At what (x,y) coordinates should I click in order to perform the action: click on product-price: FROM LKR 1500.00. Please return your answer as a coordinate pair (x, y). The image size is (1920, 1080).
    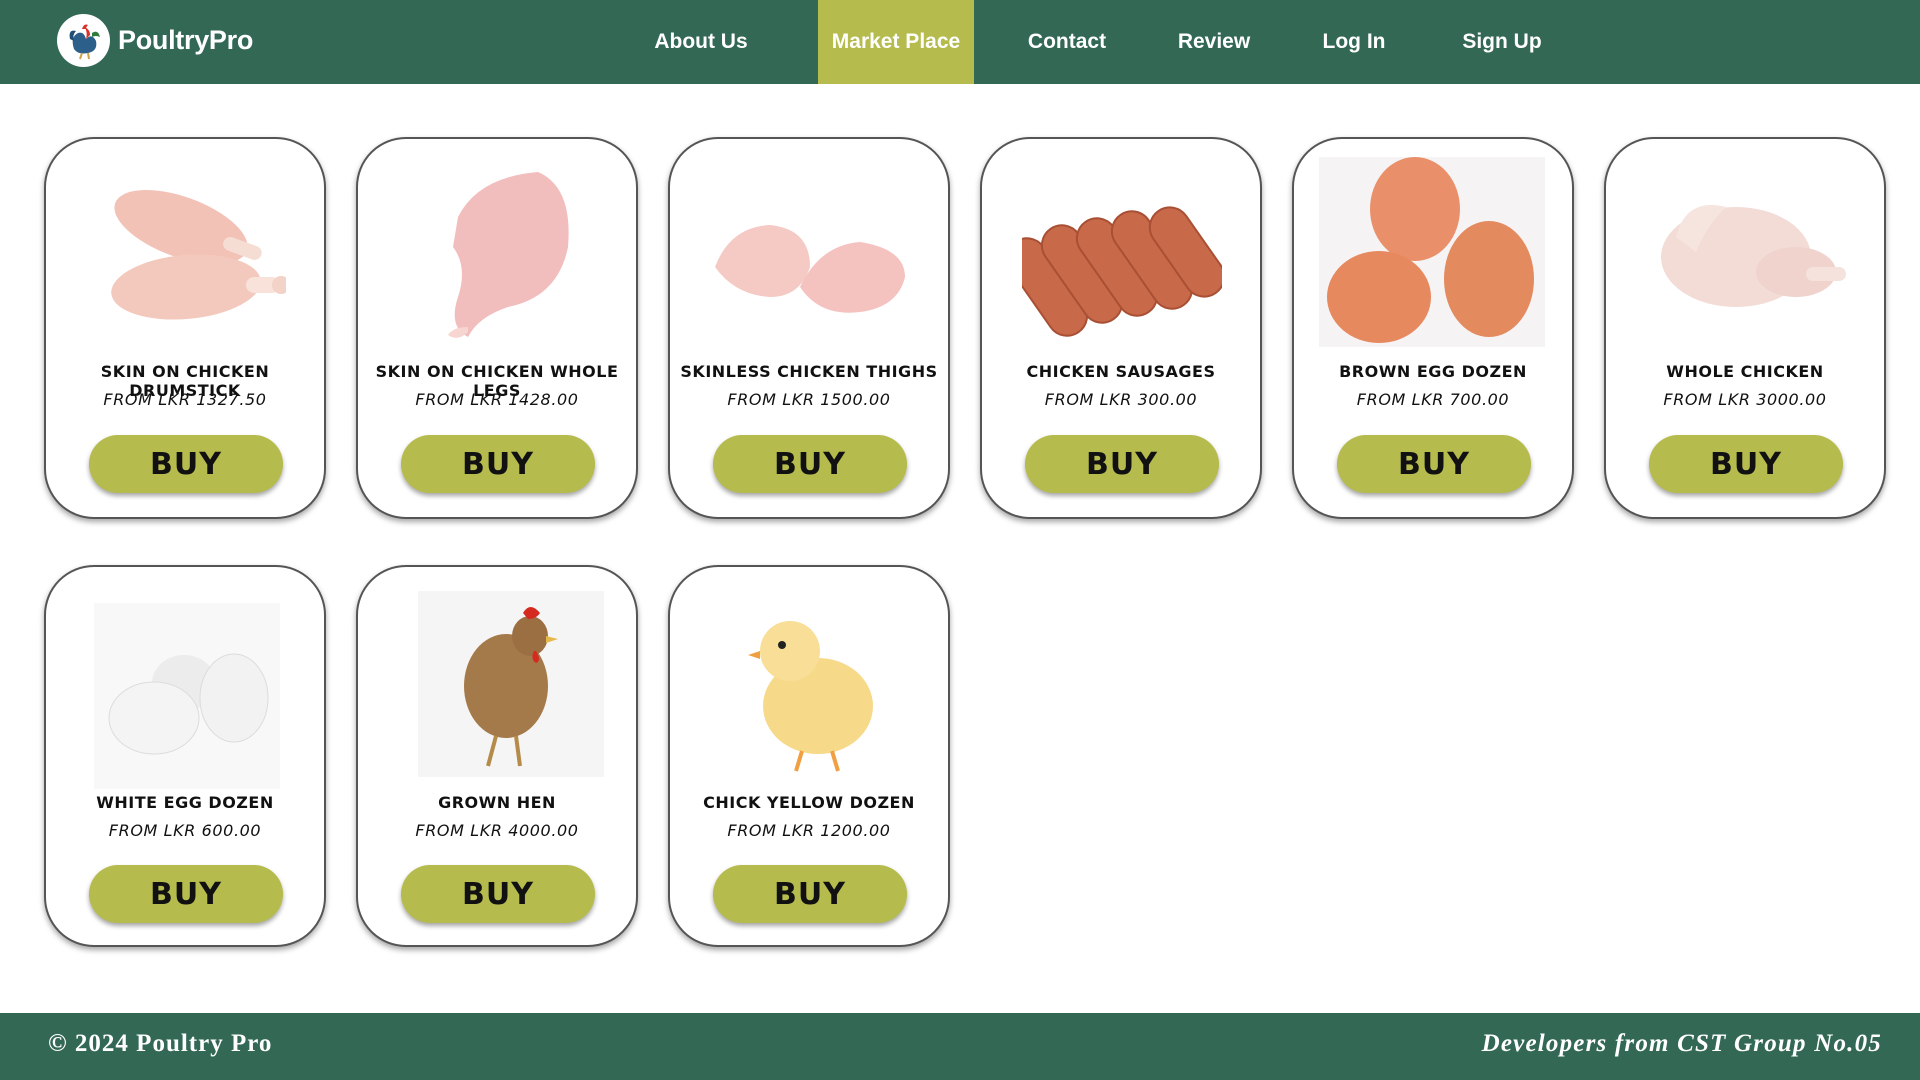
    Looking at the image, I should click on (809, 399).